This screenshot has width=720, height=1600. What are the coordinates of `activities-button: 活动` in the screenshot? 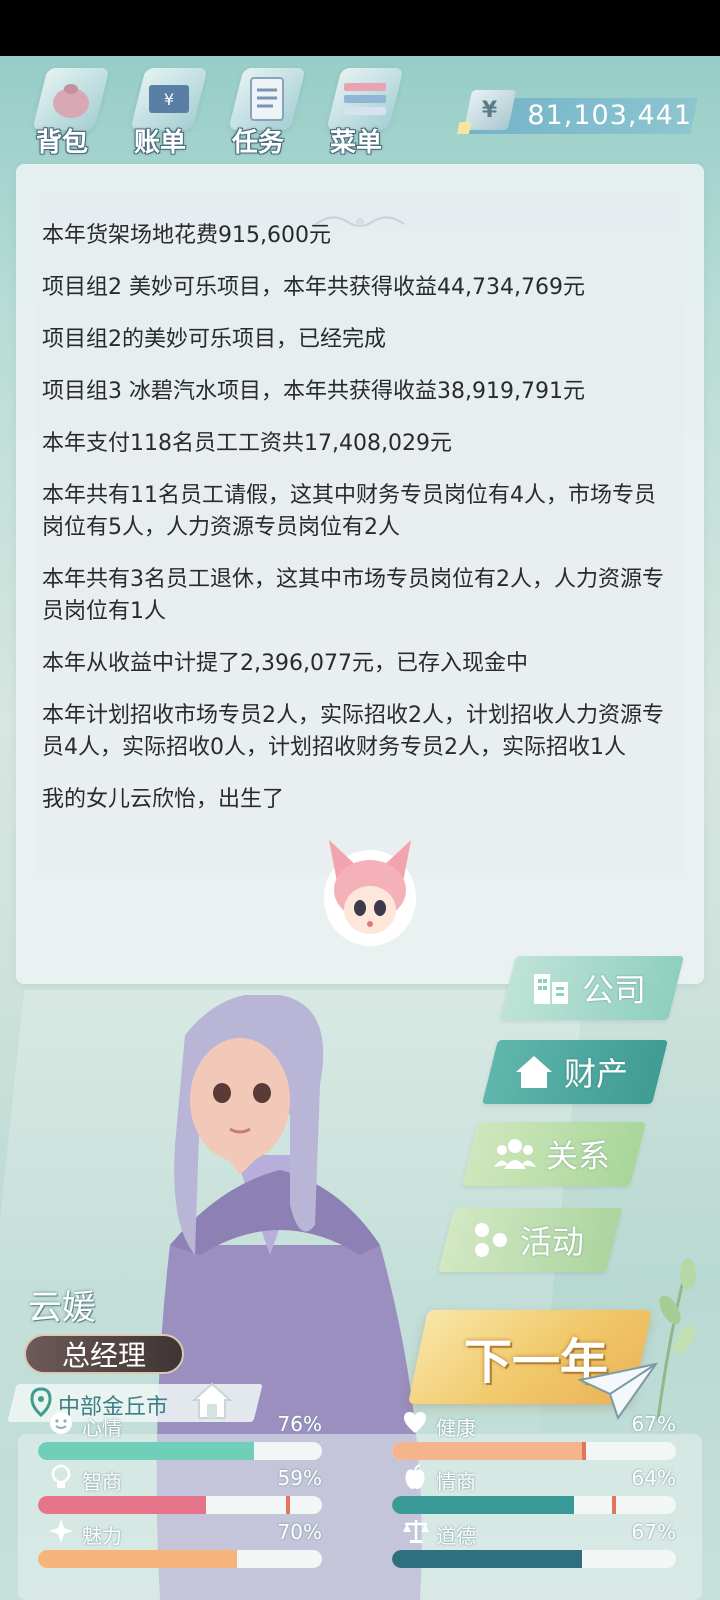 It's located at (530, 1240).